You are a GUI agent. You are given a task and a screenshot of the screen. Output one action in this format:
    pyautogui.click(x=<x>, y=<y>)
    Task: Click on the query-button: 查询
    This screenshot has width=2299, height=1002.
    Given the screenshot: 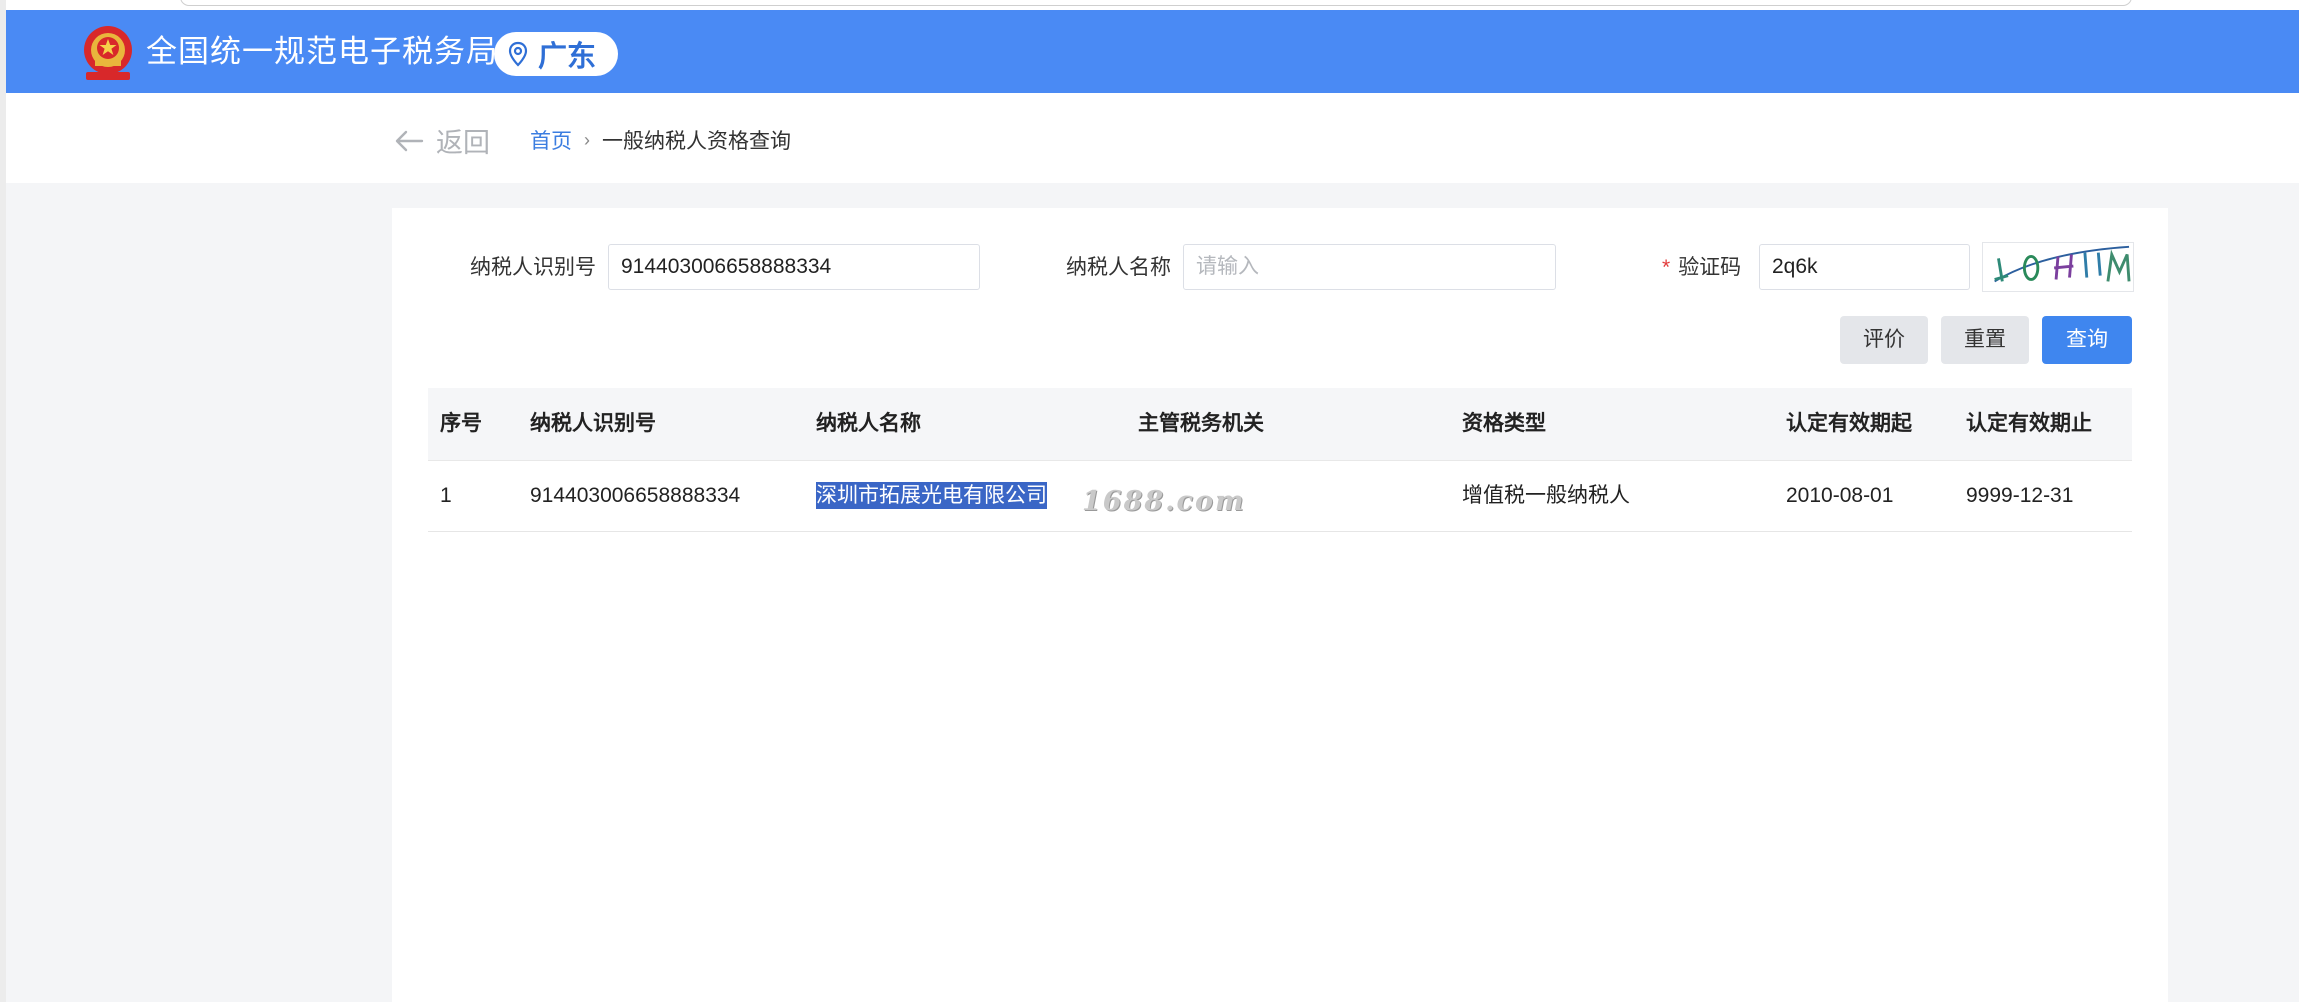 What is the action you would take?
    pyautogui.click(x=2087, y=340)
    